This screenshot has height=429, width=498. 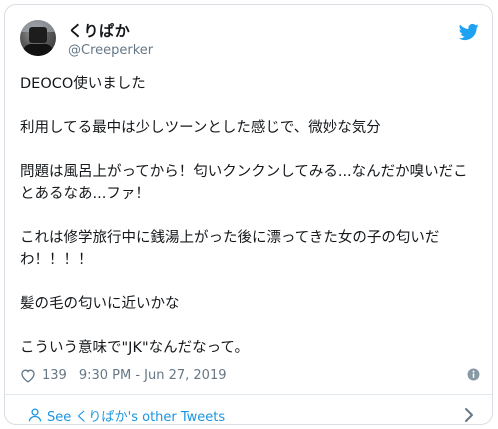 What do you see at coordinates (153, 375) in the screenshot?
I see `timestamp: 9:30 PM - Jun 27, 2019` at bounding box center [153, 375].